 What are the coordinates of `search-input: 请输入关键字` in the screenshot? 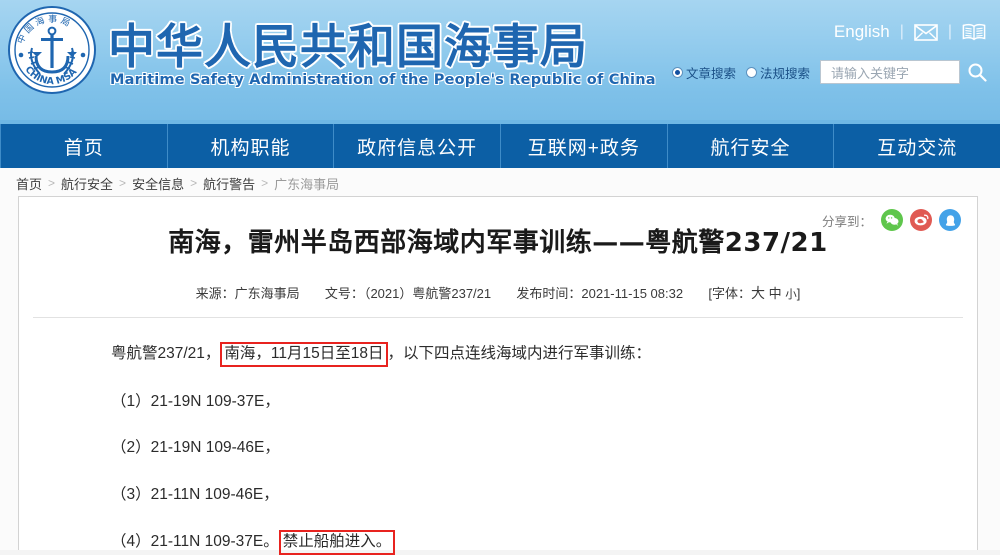 It's located at (890, 72).